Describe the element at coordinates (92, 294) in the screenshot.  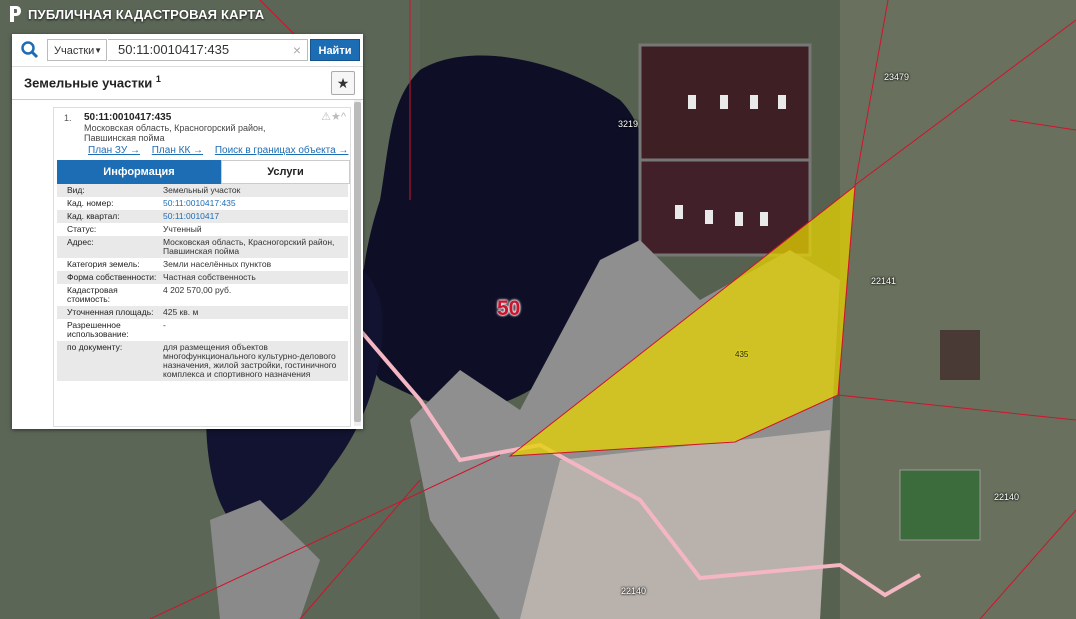
I see `property-key: Кадастровая стоимость:` at that location.